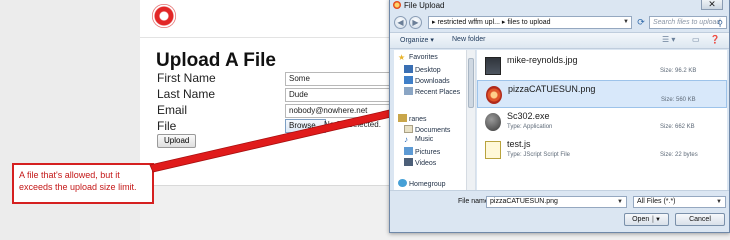  Describe the element at coordinates (602, 66) in the screenshot. I see `file-row: mike-reynolds.jpg Size: 96.2 KB` at that location.